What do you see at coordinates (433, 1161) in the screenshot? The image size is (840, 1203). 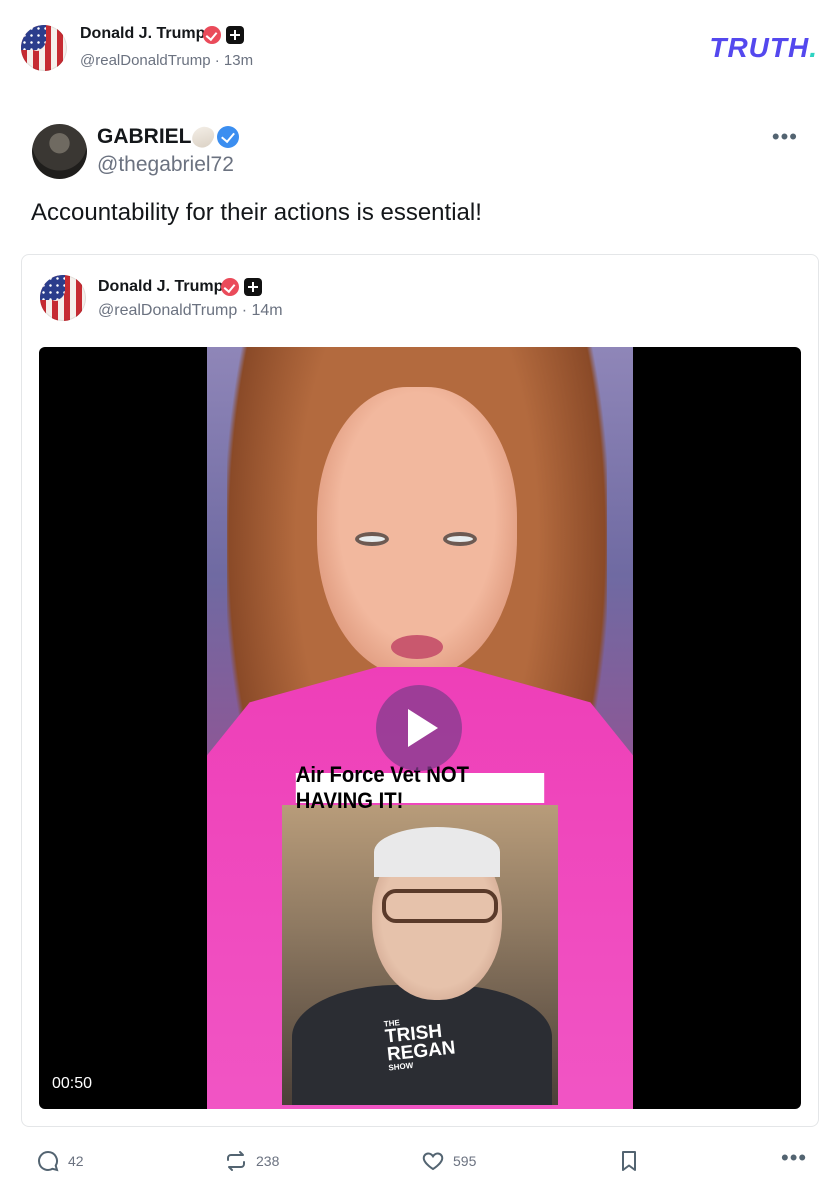 I see `heart-icon` at bounding box center [433, 1161].